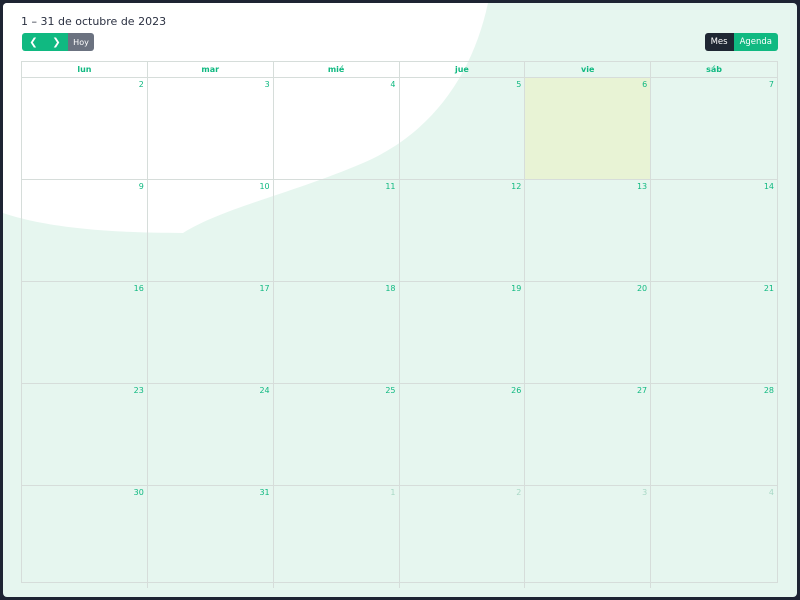  I want to click on day-number: 14, so click(768, 186).